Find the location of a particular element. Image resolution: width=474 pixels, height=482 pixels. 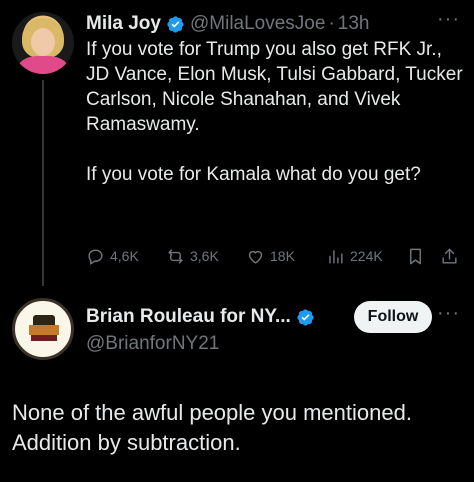

repost-button: 3,6K is located at coordinates (192, 256).